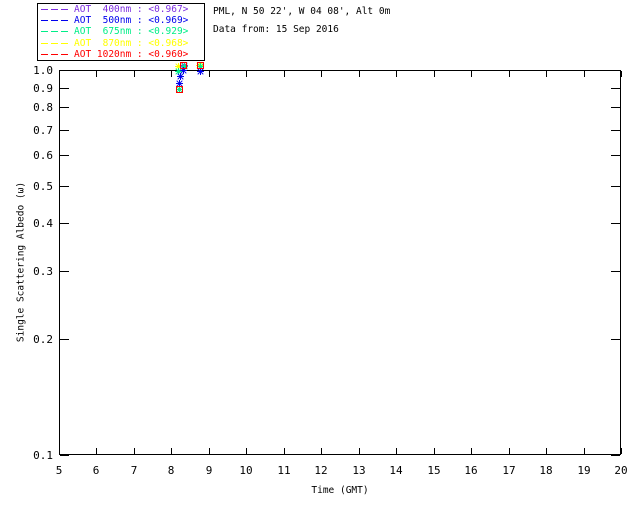 The width and height of the screenshot is (640, 512). What do you see at coordinates (340, 490) in the screenshot?
I see `x-axis-title: Time (GMT)` at bounding box center [340, 490].